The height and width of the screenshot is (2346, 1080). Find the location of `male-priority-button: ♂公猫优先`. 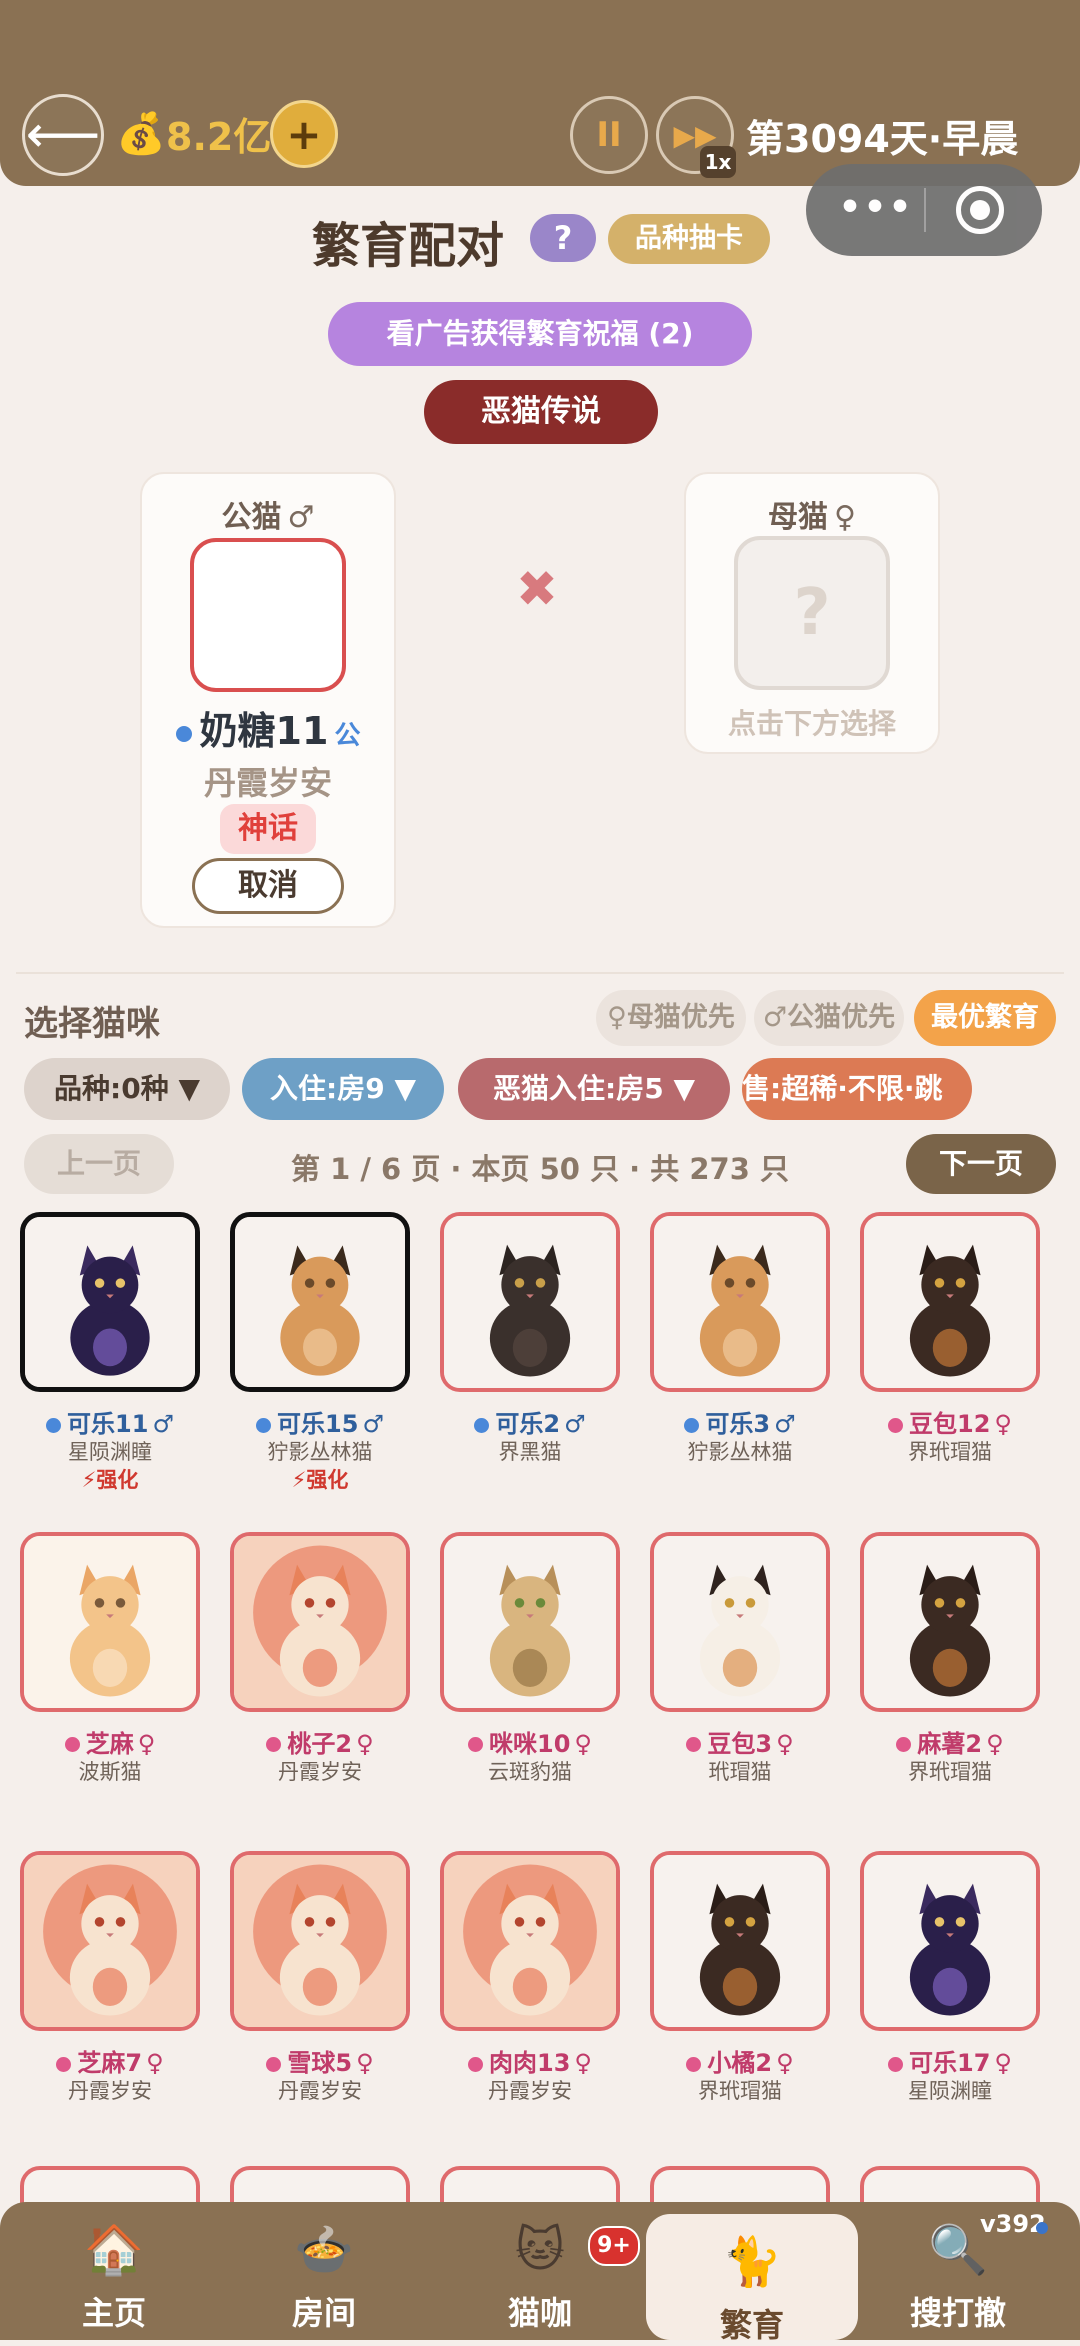

male-priority-button: ♂公猫优先 is located at coordinates (829, 1018).